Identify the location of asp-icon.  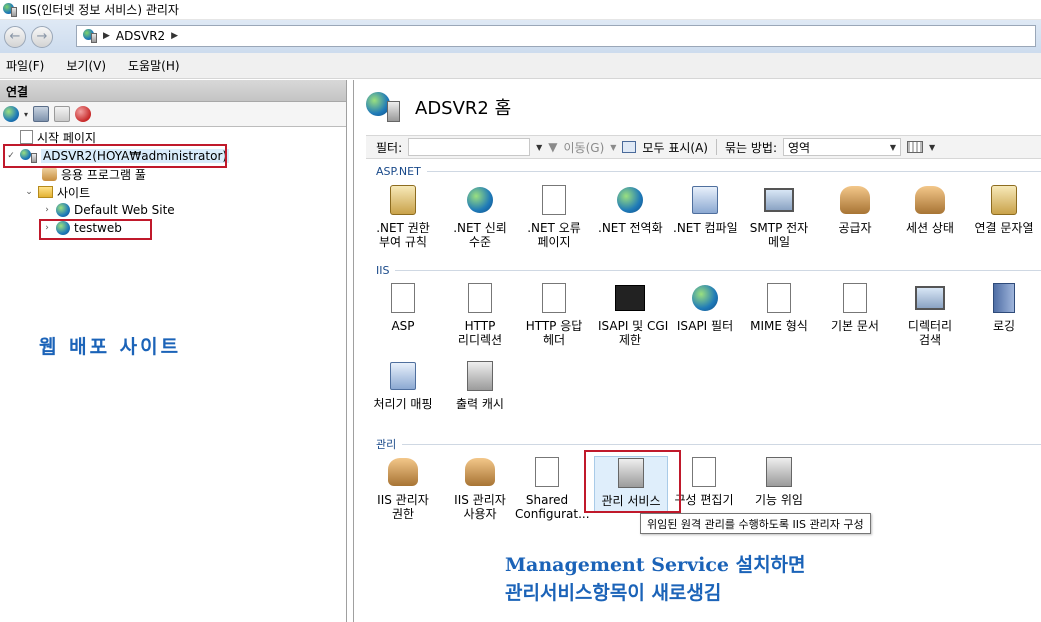
(403, 298).